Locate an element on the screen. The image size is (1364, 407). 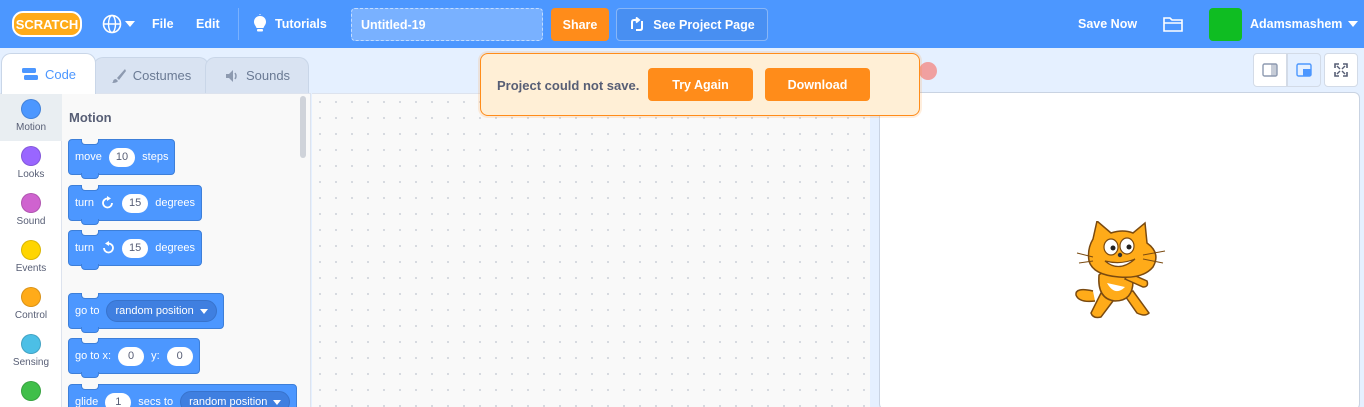
tab-sounds: Sounds is located at coordinates (257, 75).